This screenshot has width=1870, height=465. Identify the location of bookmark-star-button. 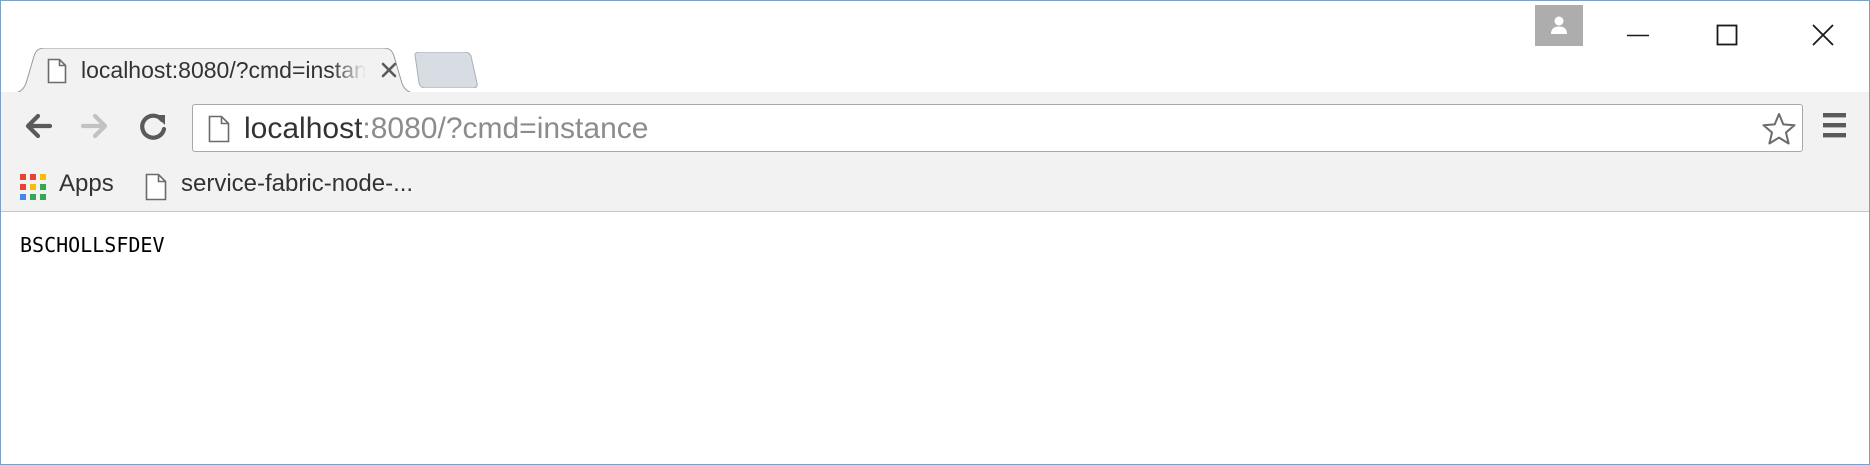
(1779, 129).